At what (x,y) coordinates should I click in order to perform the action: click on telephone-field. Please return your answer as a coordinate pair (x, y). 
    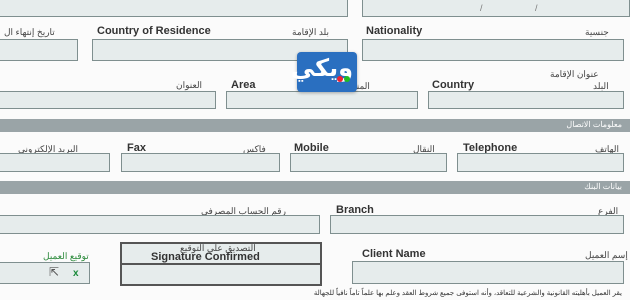
    Looking at the image, I should click on (540, 162).